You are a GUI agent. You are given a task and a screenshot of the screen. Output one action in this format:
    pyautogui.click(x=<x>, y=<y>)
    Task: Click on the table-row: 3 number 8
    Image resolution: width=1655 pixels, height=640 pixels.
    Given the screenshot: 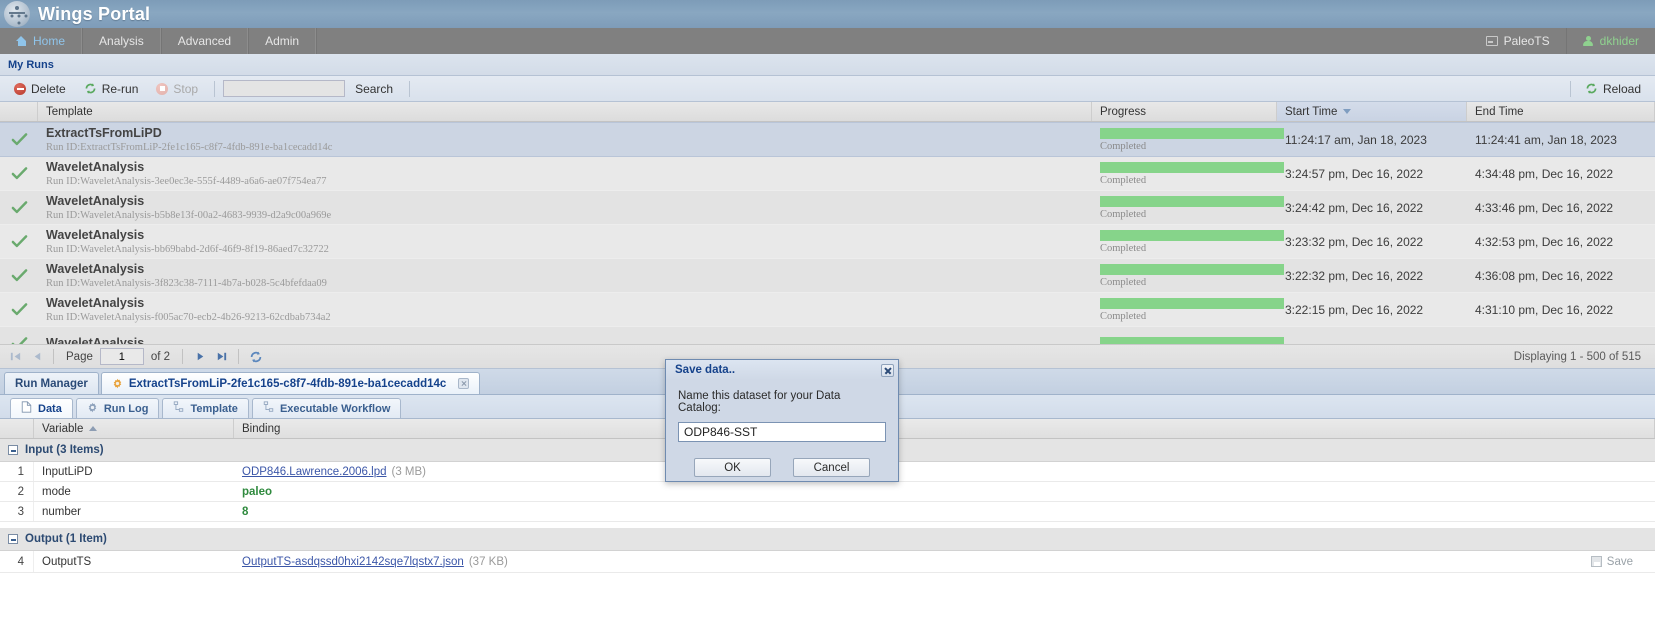 What is the action you would take?
    pyautogui.click(x=827, y=512)
    